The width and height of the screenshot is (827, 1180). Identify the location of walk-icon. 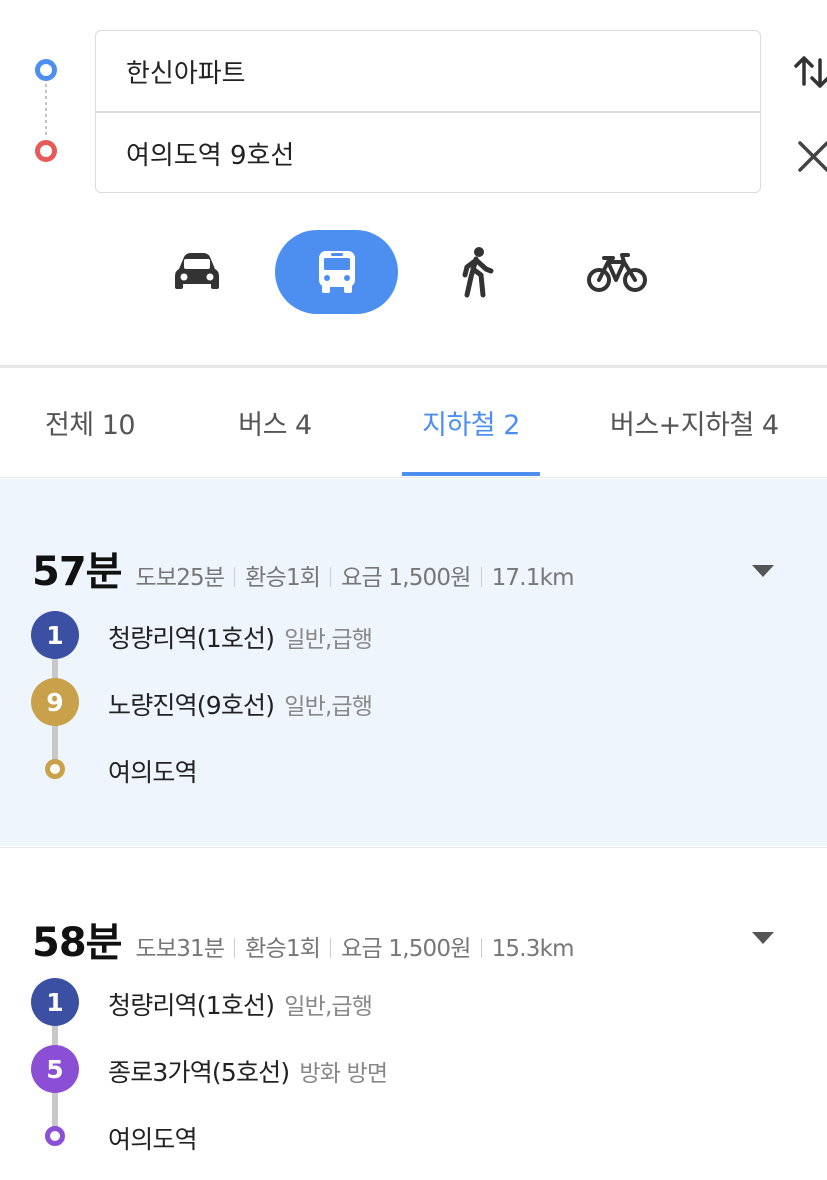
(478, 272).